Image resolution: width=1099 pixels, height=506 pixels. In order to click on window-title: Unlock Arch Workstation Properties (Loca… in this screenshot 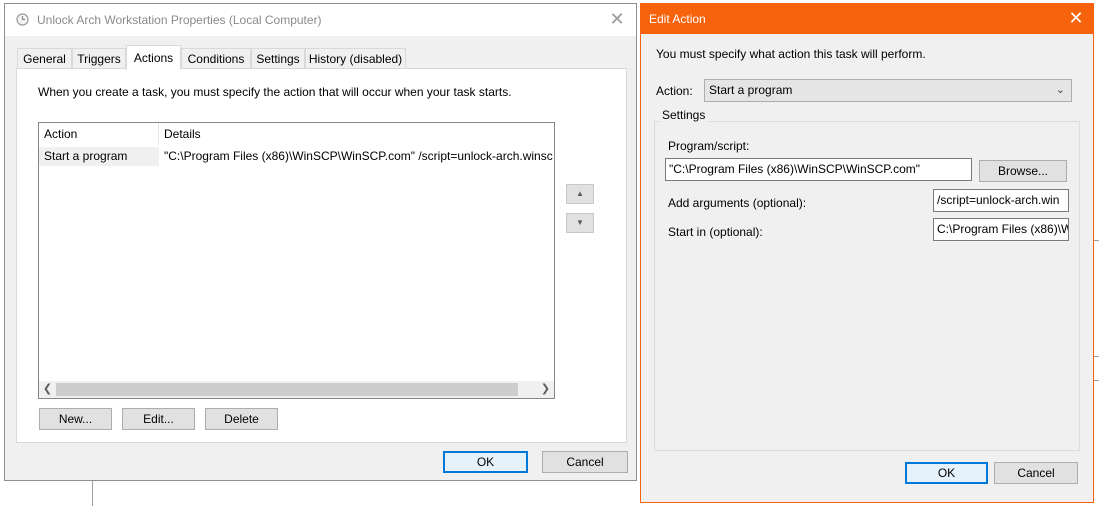, I will do `click(179, 20)`.